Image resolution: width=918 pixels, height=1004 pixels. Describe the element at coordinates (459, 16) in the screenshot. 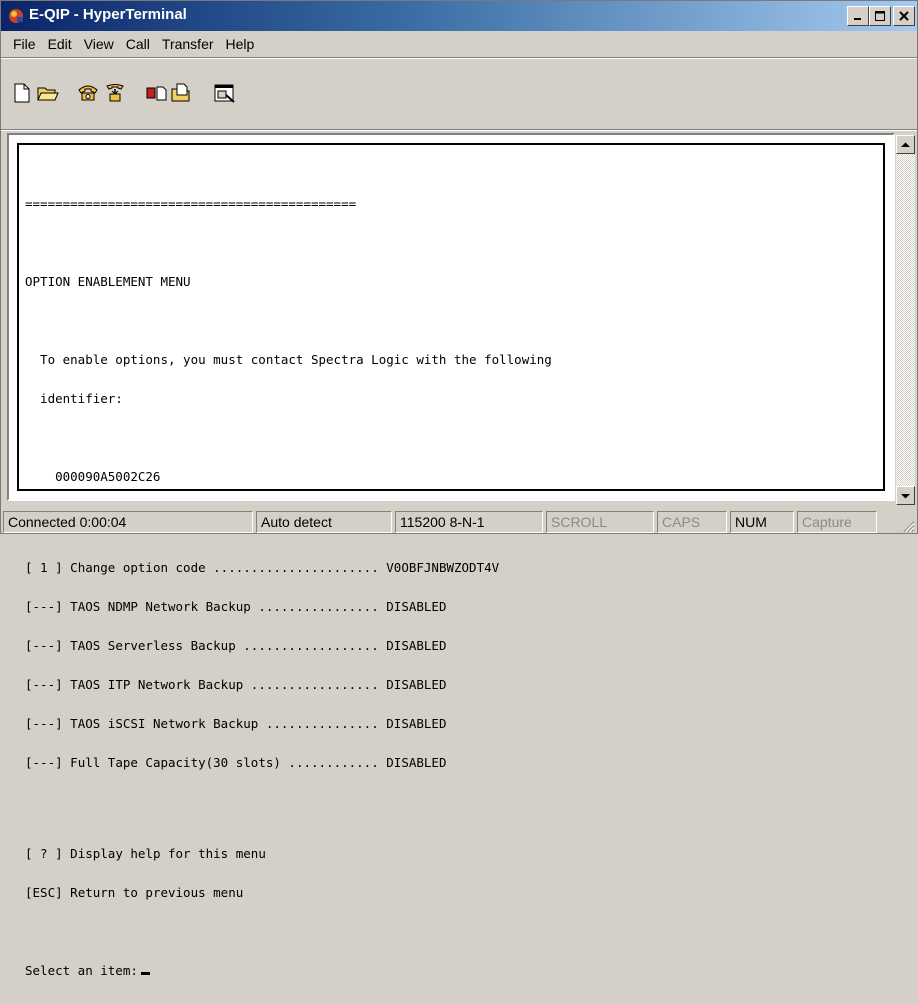

I see `title-bar: E-QIP - HyperTerminal` at that location.